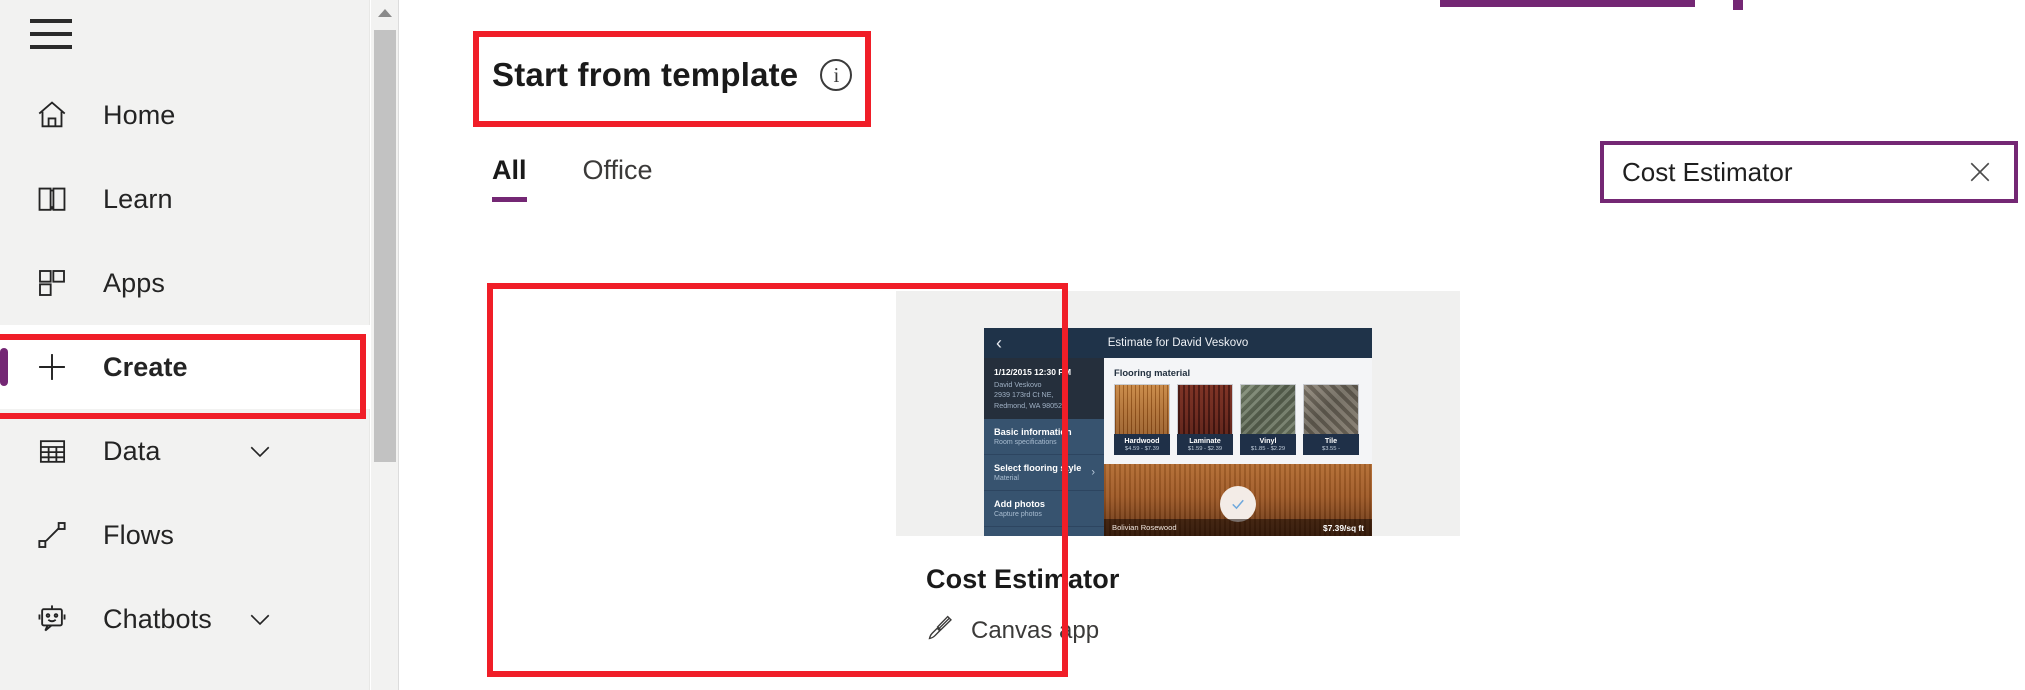 This screenshot has height=690, width=2025. Describe the element at coordinates (1006, 479) in the screenshot. I see `preview-nav-subtitle: Material` at that location.